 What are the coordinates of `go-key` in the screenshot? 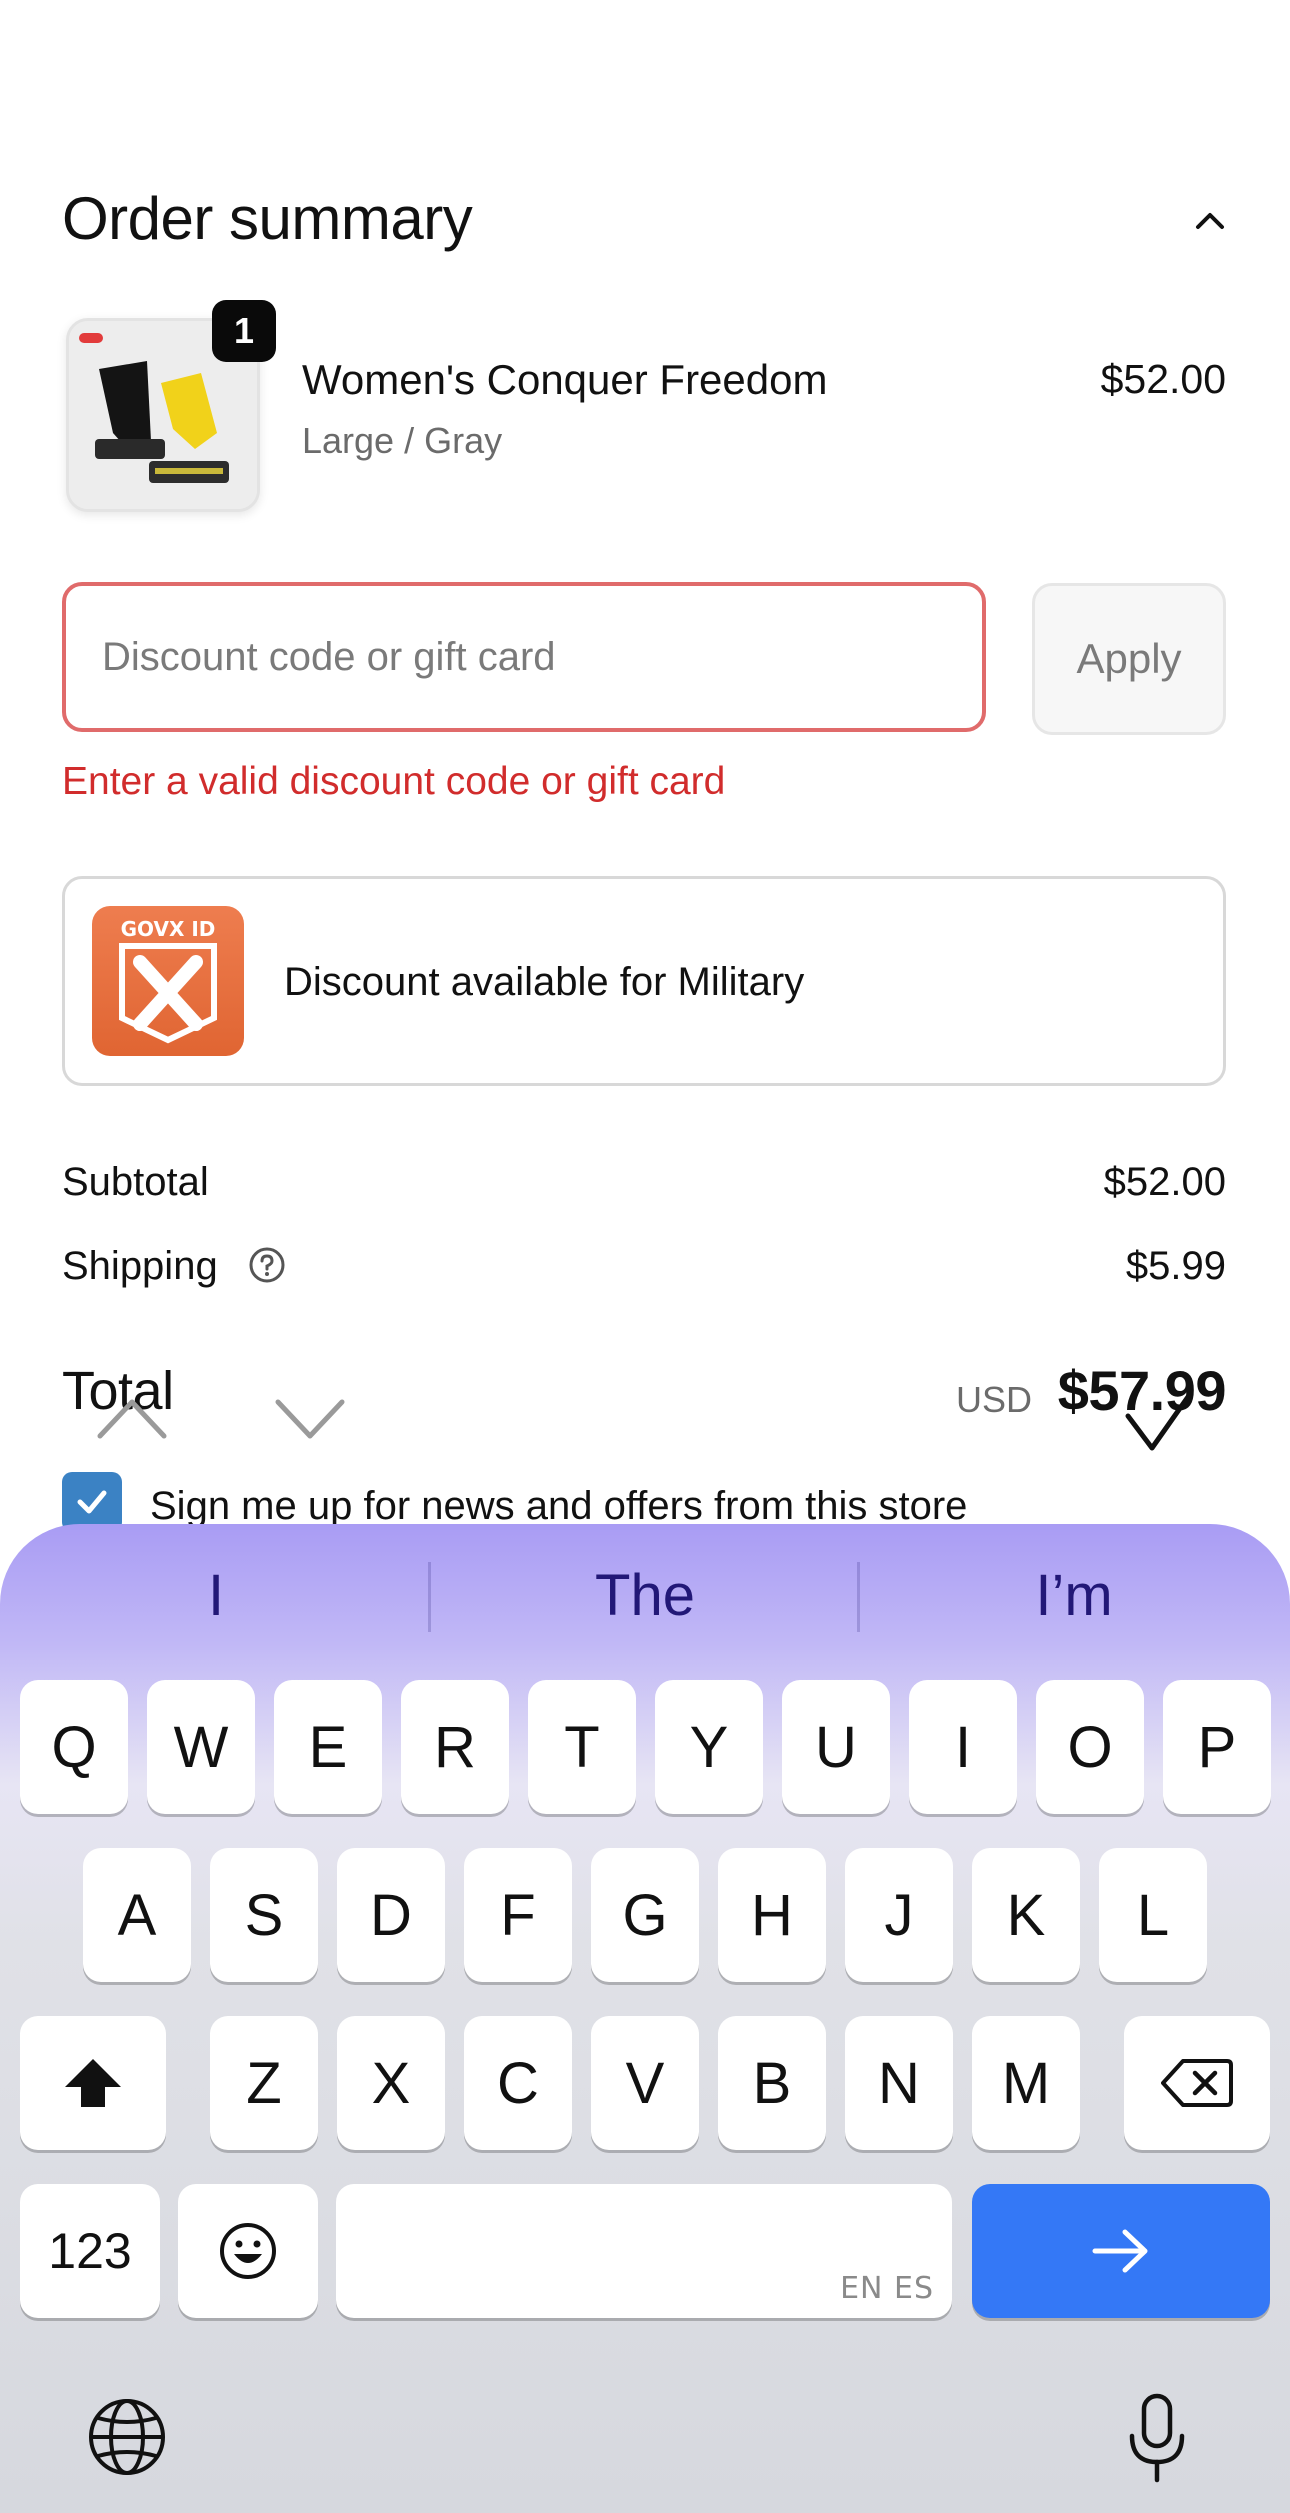 It's located at (1121, 2251).